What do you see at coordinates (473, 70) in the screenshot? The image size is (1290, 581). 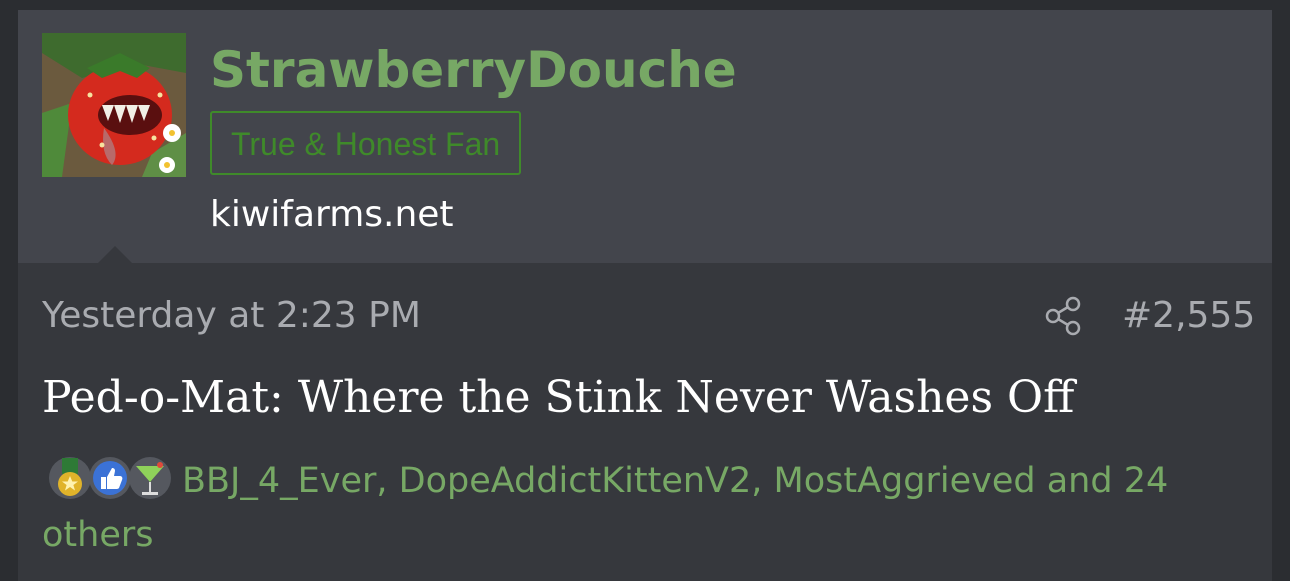 I see `username-link: StrawberryDouche` at bounding box center [473, 70].